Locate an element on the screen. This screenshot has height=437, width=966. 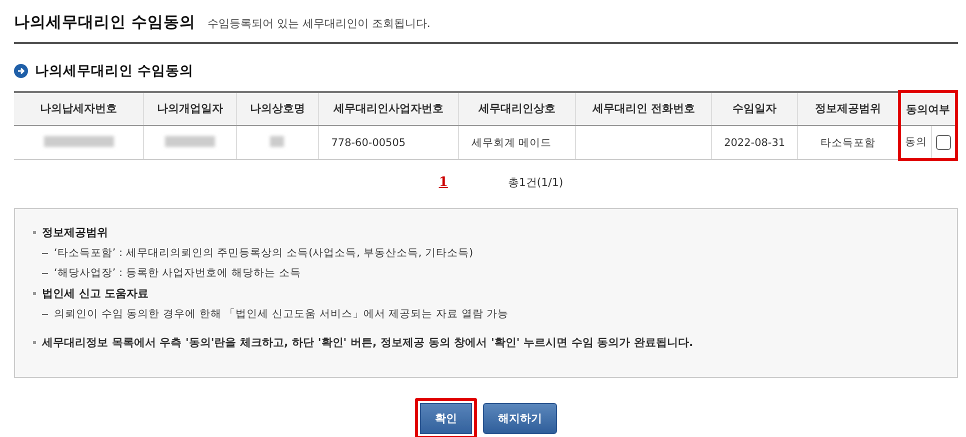
column-header: 정보제공범위 is located at coordinates (848, 109).